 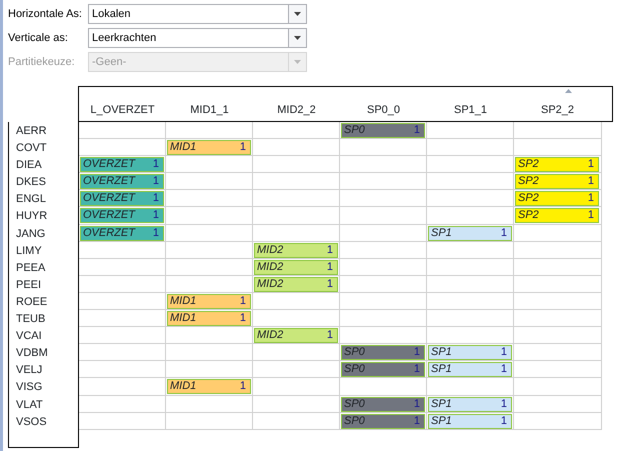 I want to click on row-header: VISG, so click(x=47, y=387).